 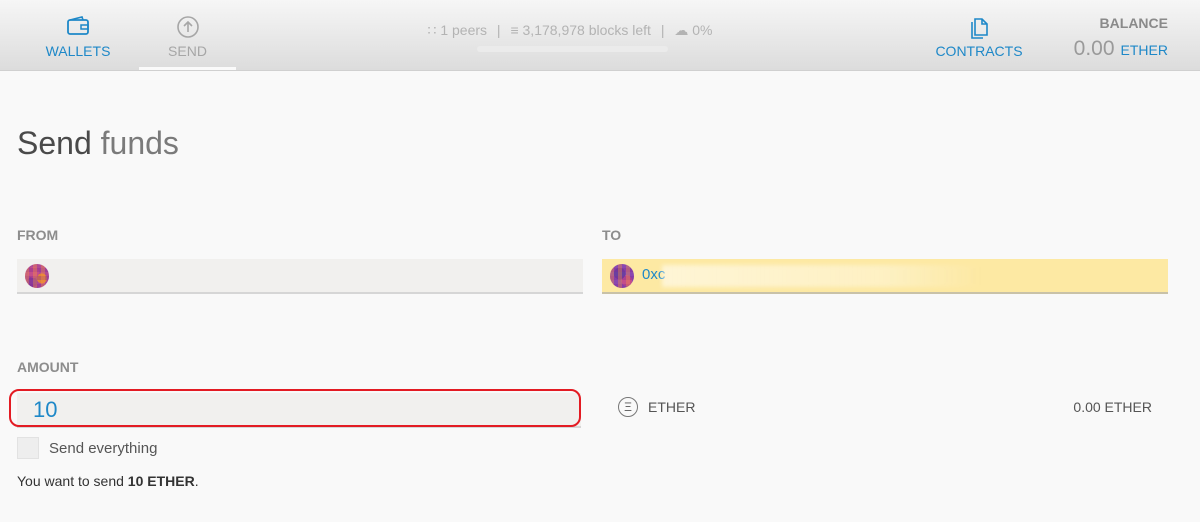 What do you see at coordinates (681, 30) in the screenshot?
I see `cloud-download-icon: ☁` at bounding box center [681, 30].